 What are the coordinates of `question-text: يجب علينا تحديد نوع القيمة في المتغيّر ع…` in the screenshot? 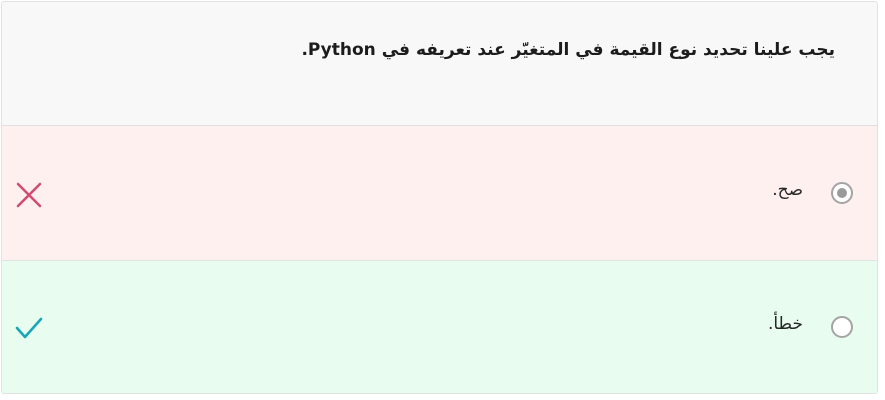 It's located at (568, 50).